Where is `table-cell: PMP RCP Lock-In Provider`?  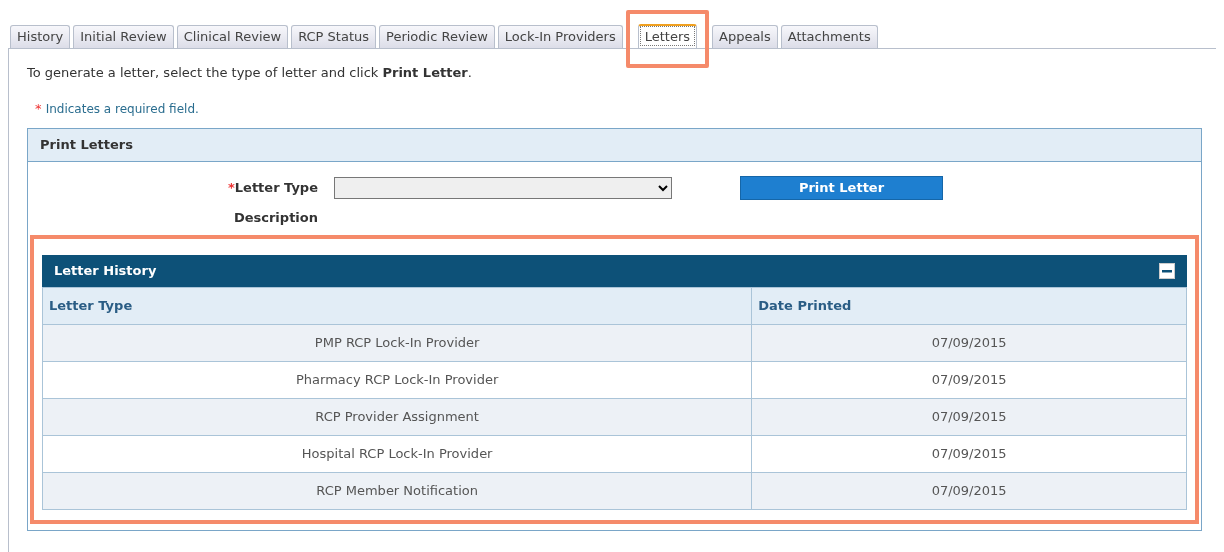 table-cell: PMP RCP Lock-In Provider is located at coordinates (397, 342).